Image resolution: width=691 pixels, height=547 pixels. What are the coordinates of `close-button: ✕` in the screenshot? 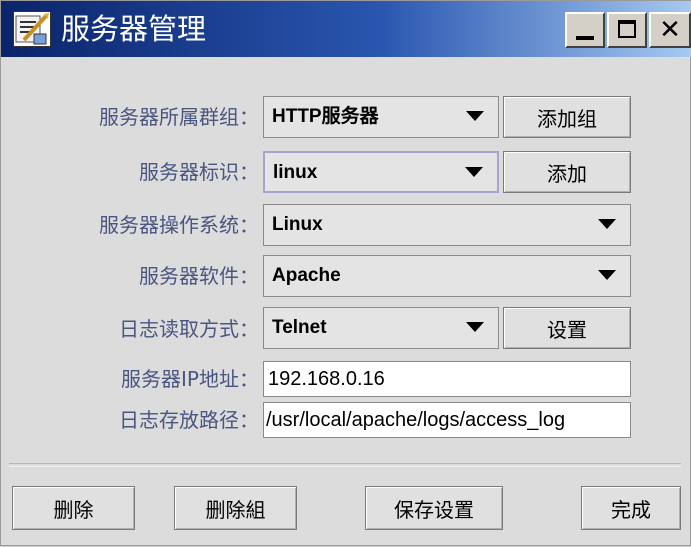 It's located at (670, 30).